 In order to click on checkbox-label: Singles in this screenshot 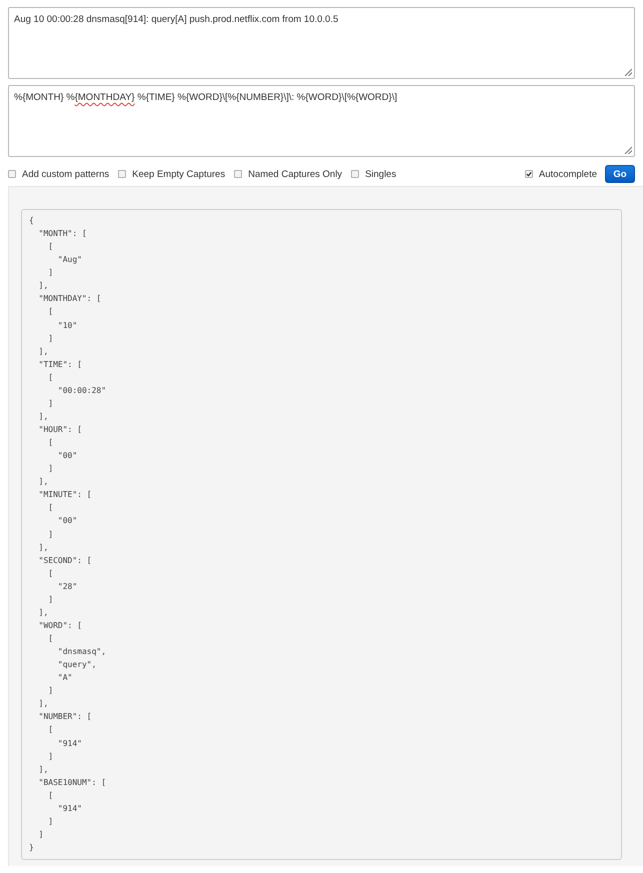, I will do `click(380, 174)`.